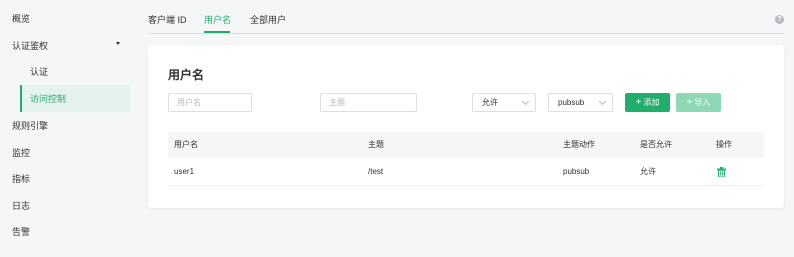 This screenshot has height=257, width=794. Describe the element at coordinates (30, 46) in the screenshot. I see `sidebar-item-auth: 认证鉴权` at that location.